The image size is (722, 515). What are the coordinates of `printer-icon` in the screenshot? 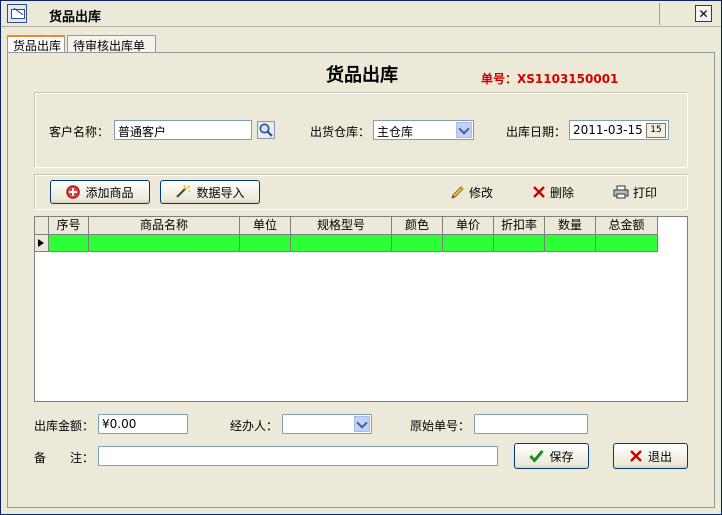 It's located at (621, 192).